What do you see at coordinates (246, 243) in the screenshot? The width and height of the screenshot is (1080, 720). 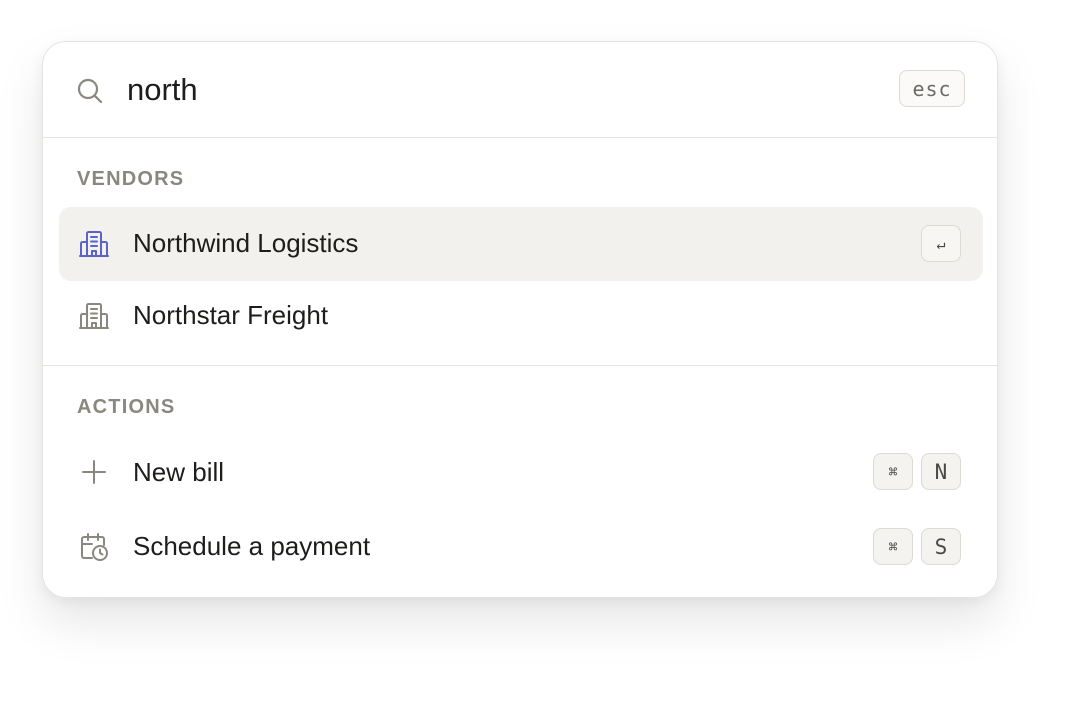 I see `vendor-item-label: Northwind Logistics` at bounding box center [246, 243].